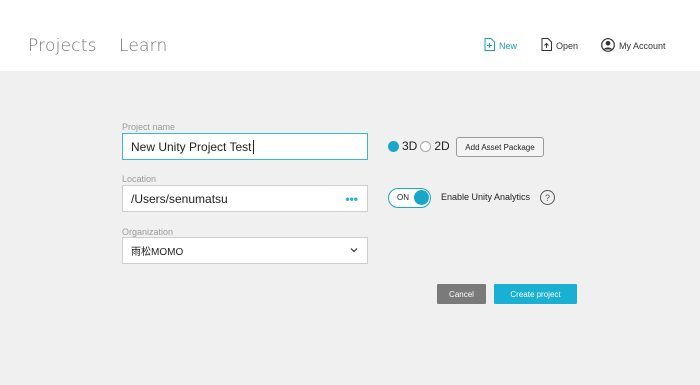  I want to click on organization-value: 雨松MOMO, so click(157, 252).